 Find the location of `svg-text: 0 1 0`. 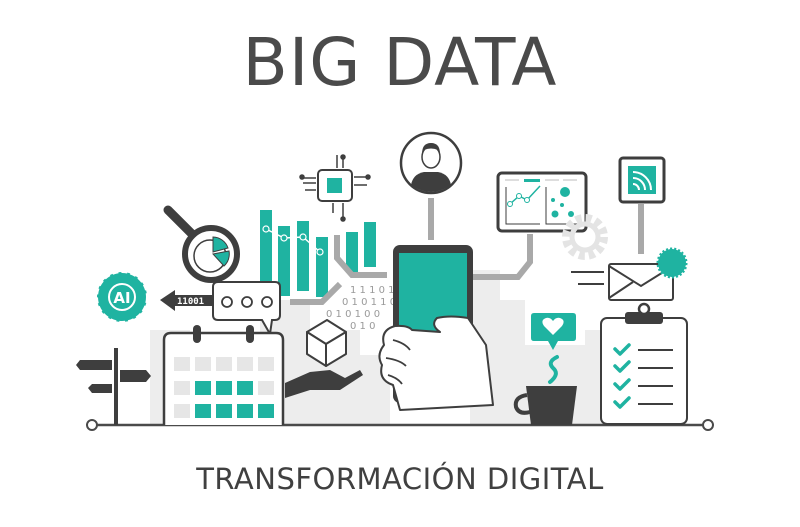

svg-text: 0 1 0 is located at coordinates (362, 326).